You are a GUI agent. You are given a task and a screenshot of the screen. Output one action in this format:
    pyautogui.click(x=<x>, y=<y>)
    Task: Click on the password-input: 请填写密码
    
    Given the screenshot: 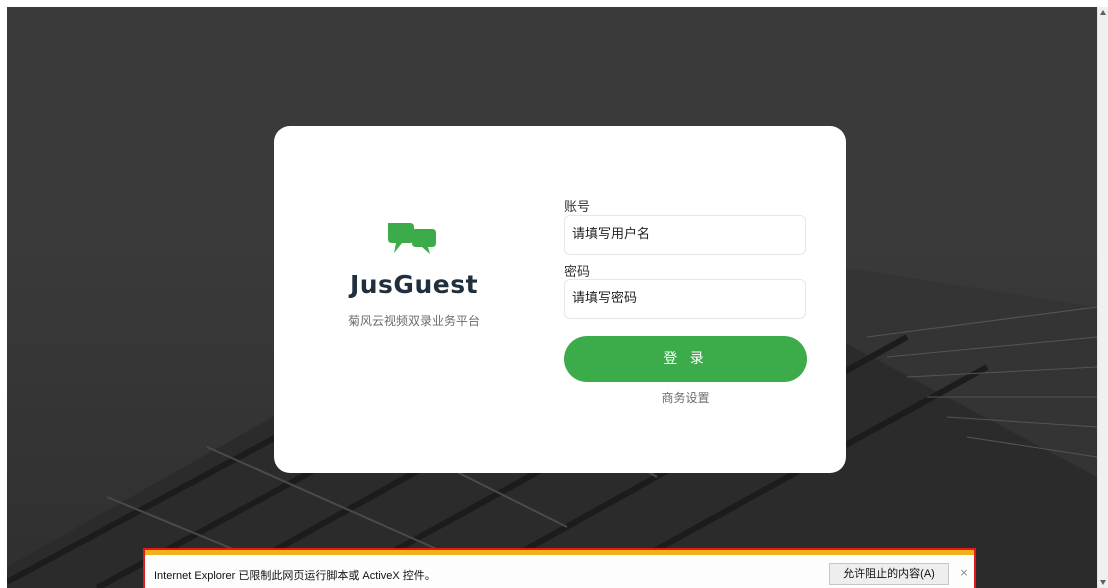 What is the action you would take?
    pyautogui.click(x=685, y=299)
    